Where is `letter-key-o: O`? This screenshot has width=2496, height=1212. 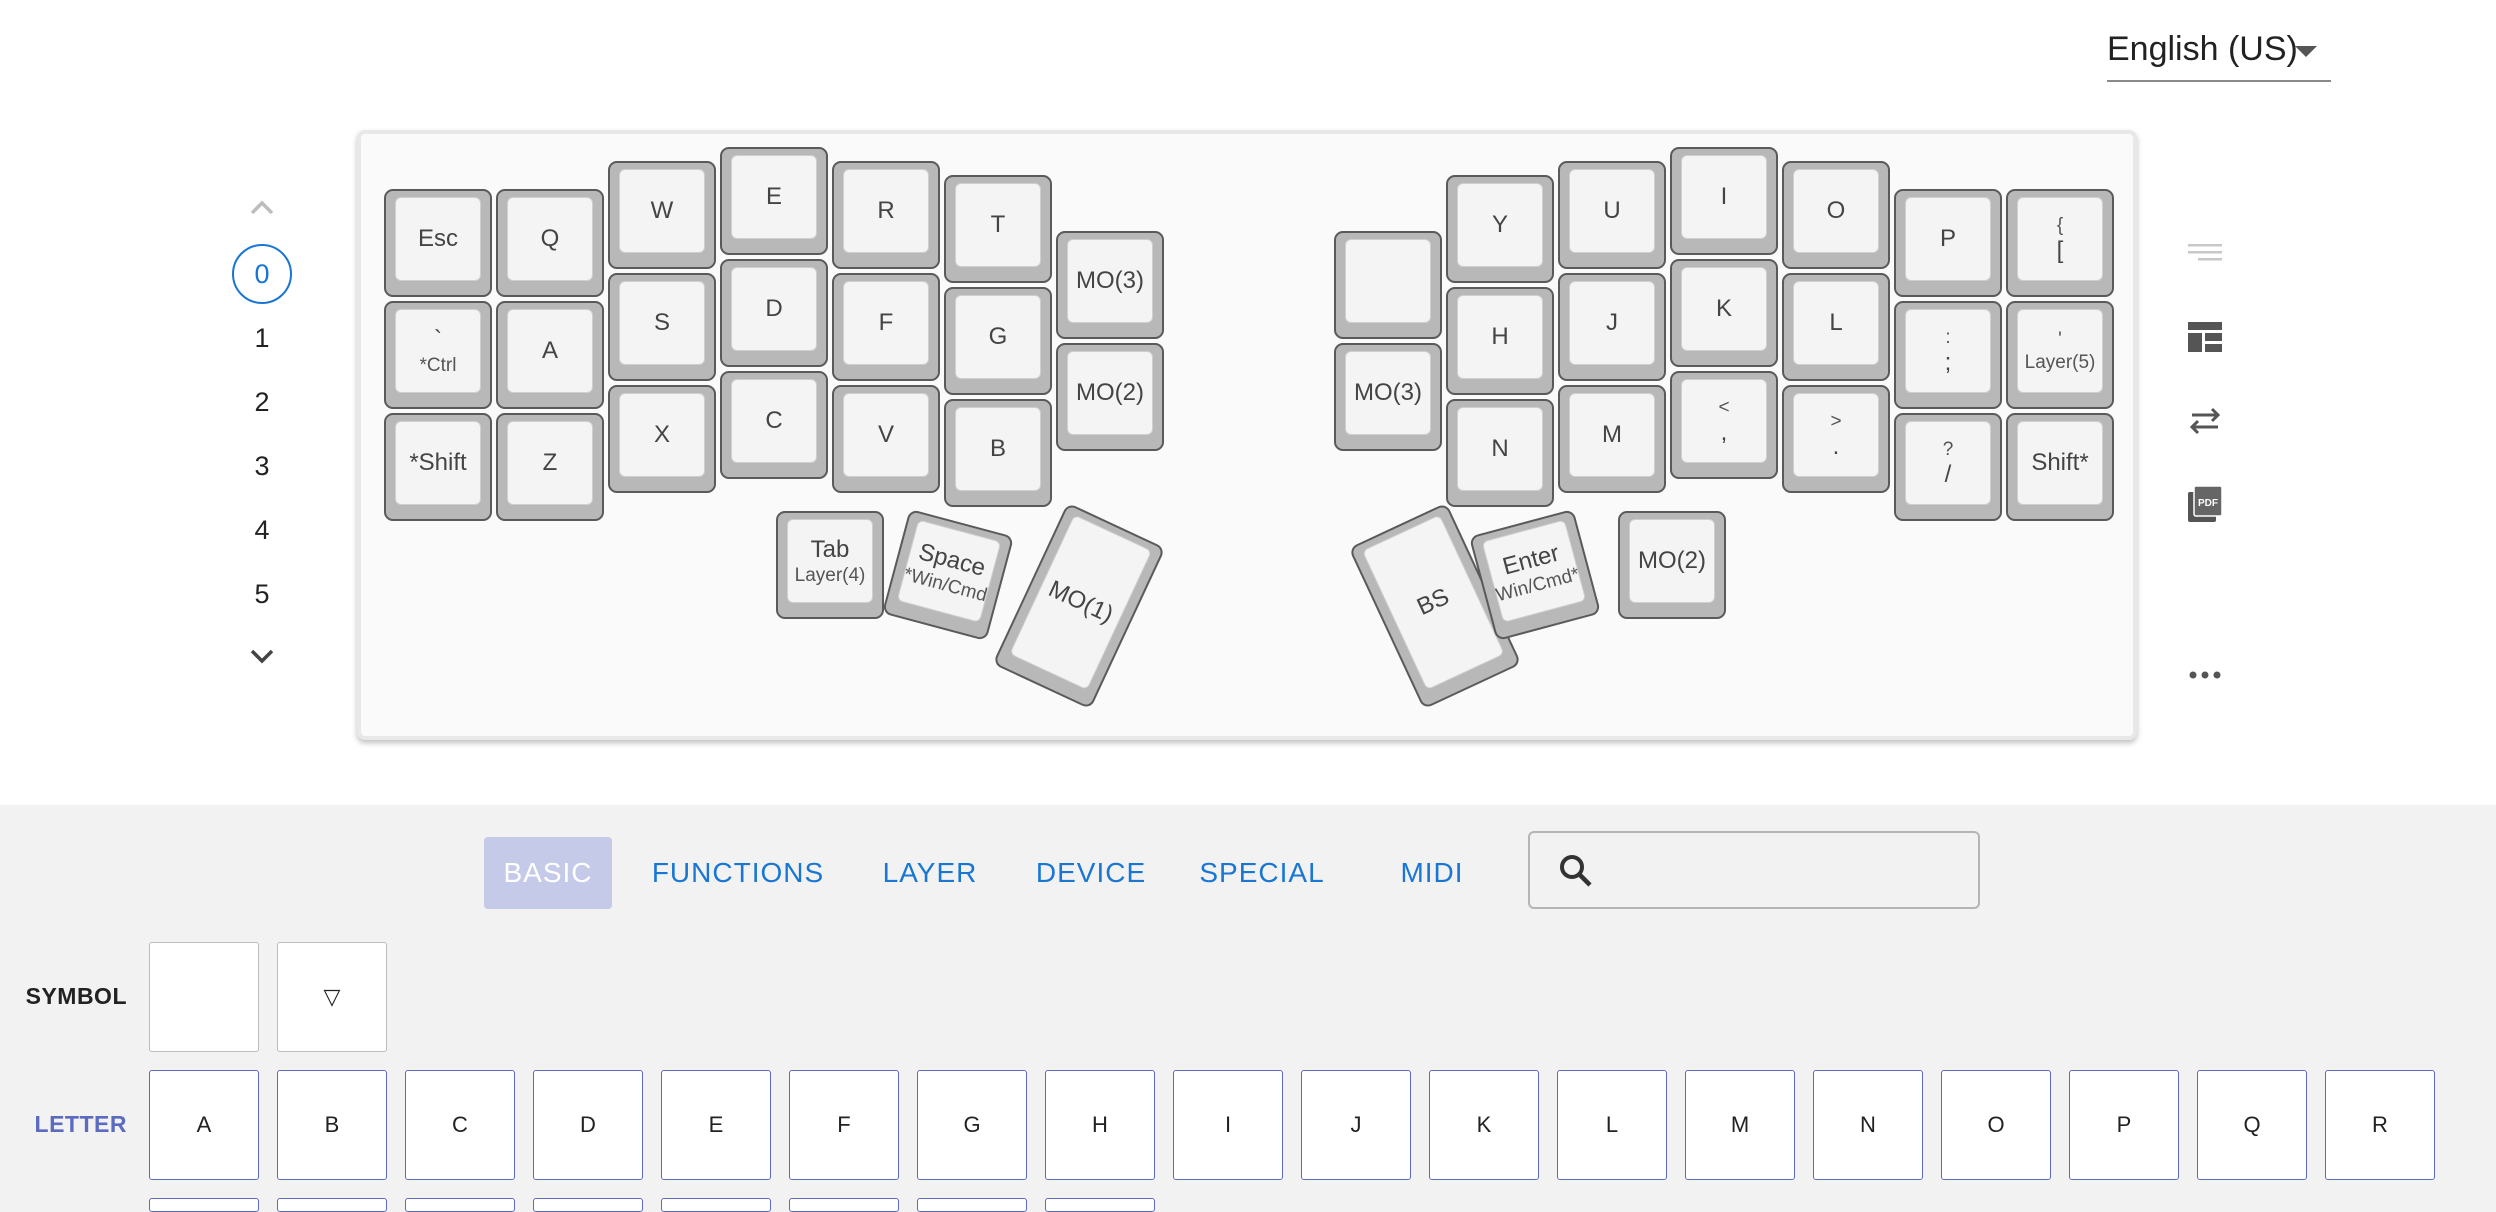 letter-key-o: O is located at coordinates (1996, 1125).